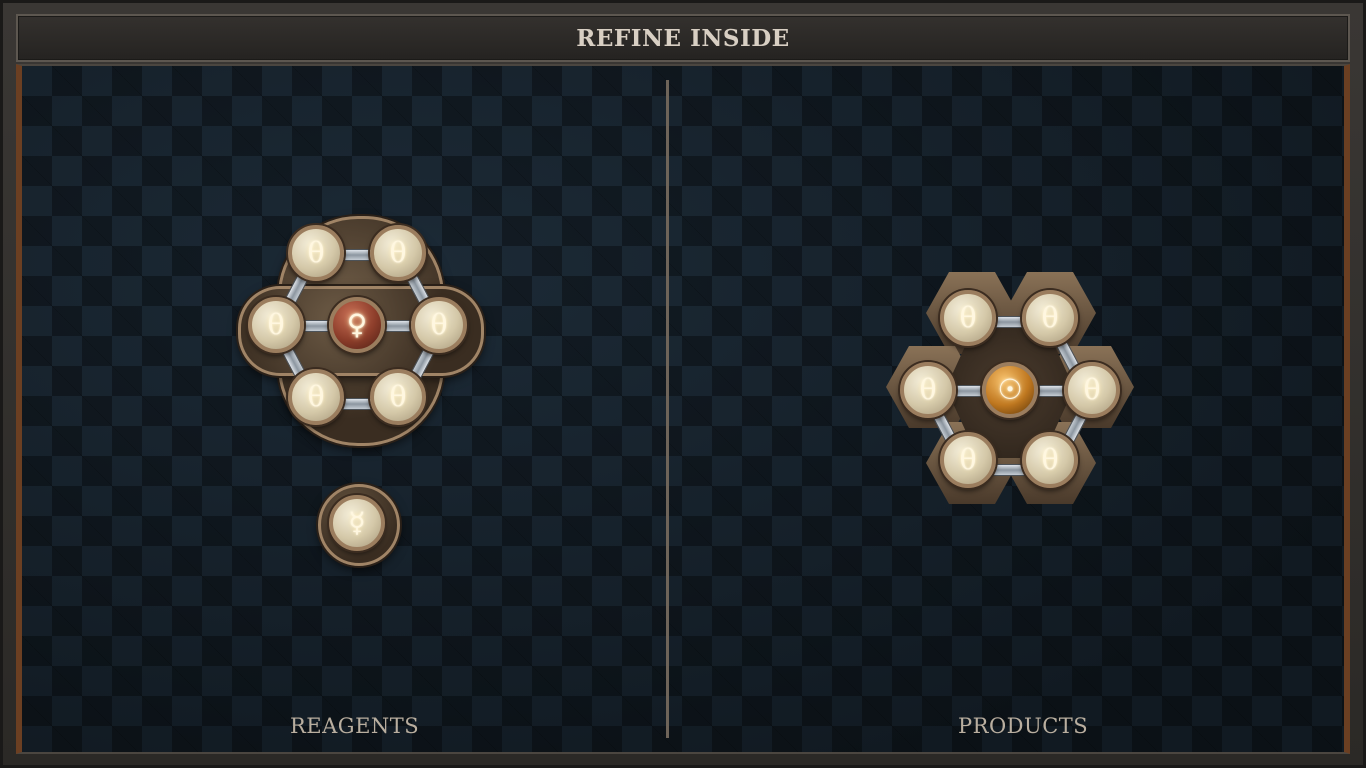 This screenshot has width=1366, height=768. I want to click on title-bar: REFINE INSIDE, so click(683, 38).